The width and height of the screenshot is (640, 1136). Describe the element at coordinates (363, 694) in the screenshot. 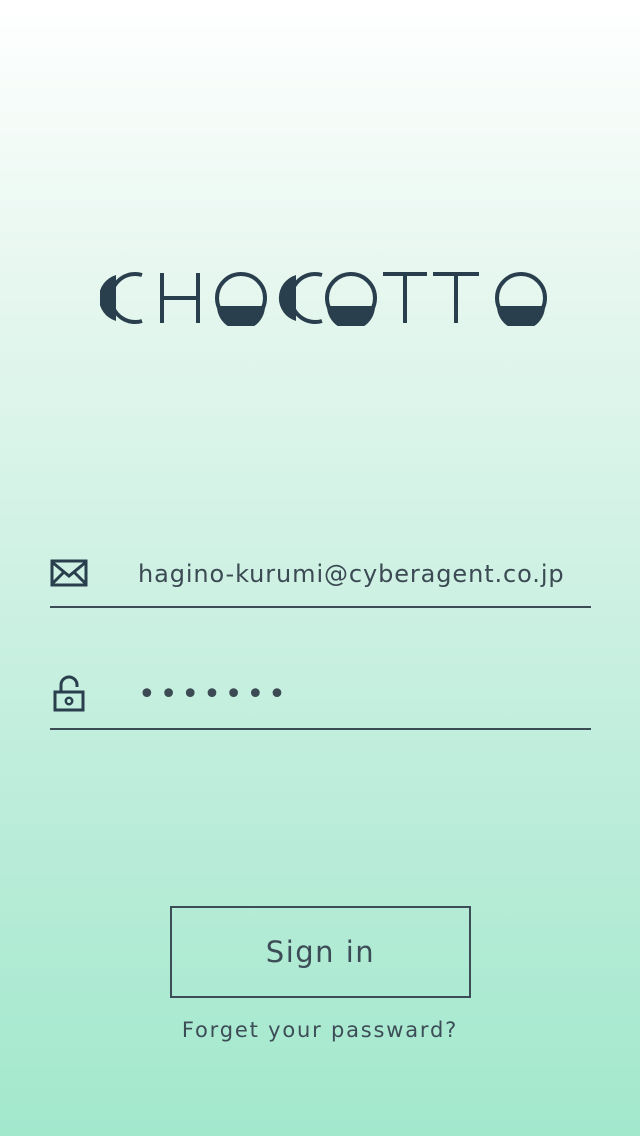

I see `password-input` at that location.